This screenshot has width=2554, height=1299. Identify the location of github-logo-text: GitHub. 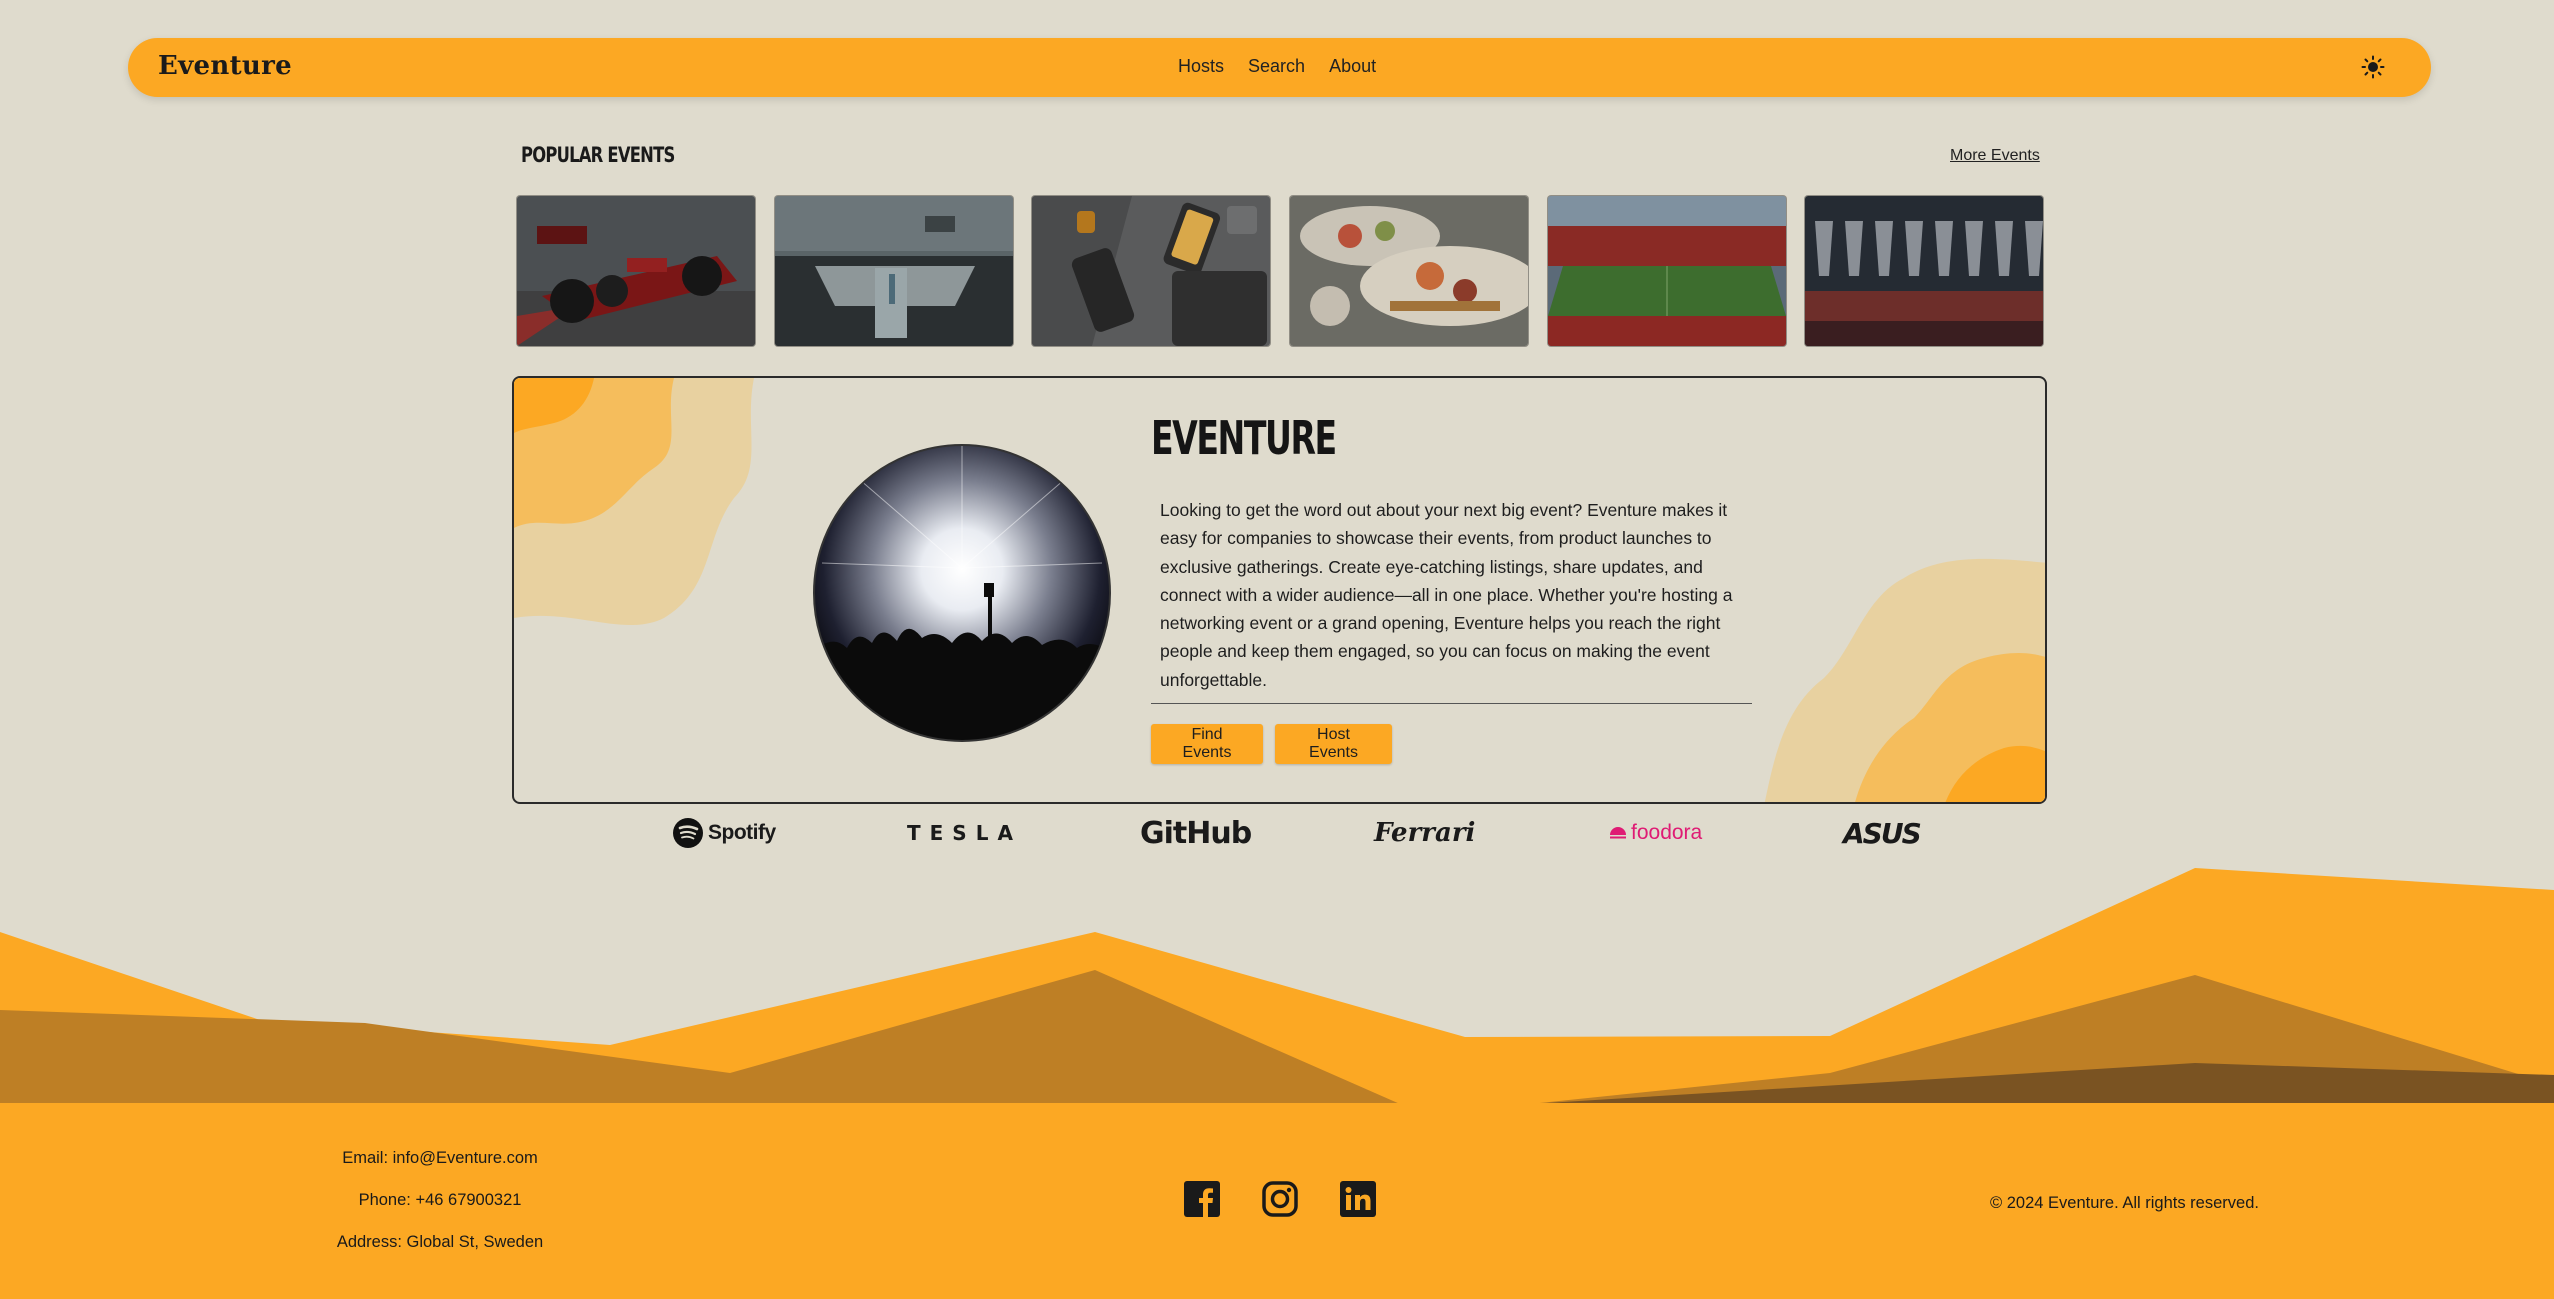
(1196, 833).